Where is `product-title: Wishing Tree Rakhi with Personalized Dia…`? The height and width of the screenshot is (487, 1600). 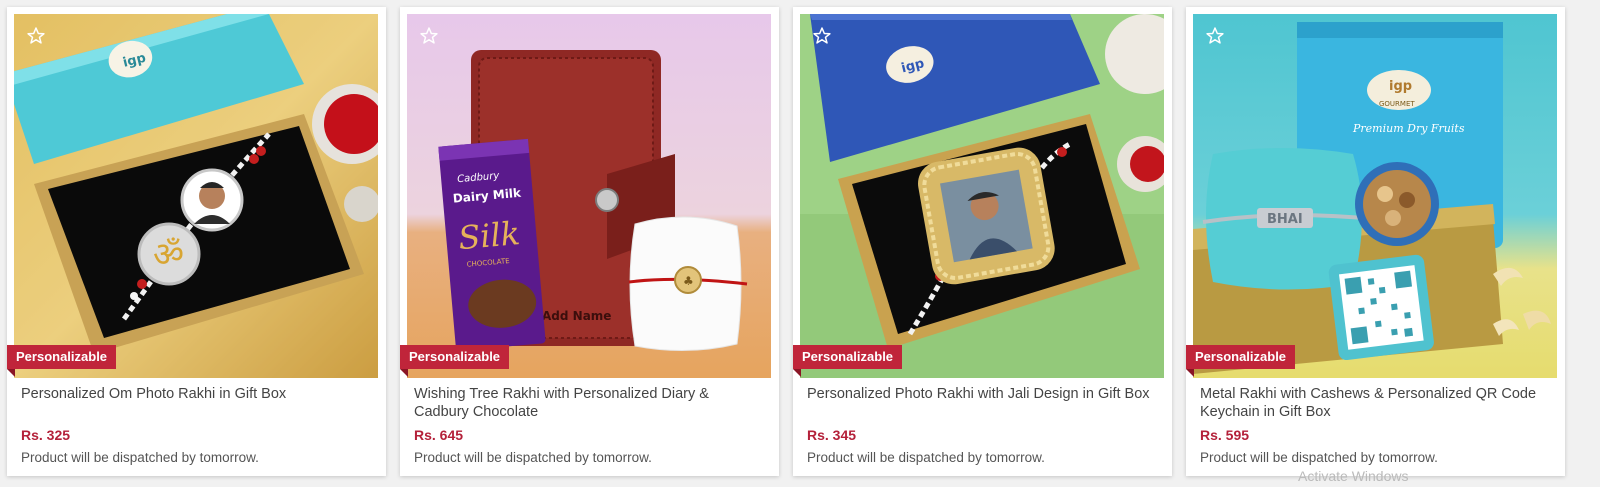
product-title: Wishing Tree Rakhi with Personalized Dia… is located at coordinates (589, 403).